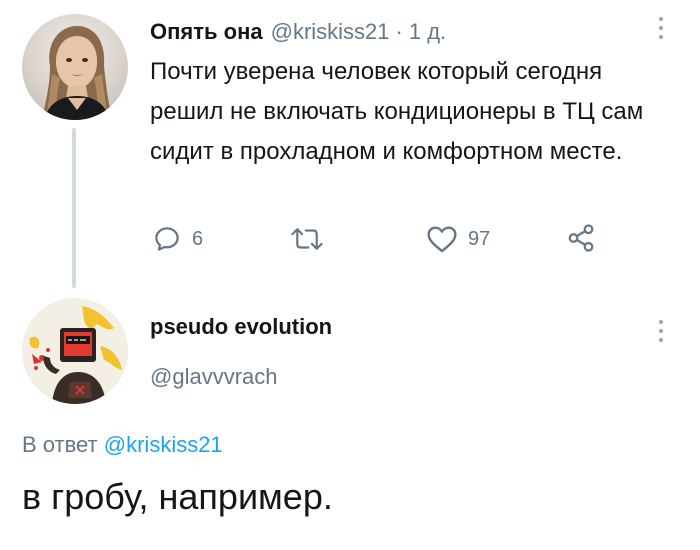 The width and height of the screenshot is (700, 550). Describe the element at coordinates (479, 238) in the screenshot. I see `like-count: 97` at that location.